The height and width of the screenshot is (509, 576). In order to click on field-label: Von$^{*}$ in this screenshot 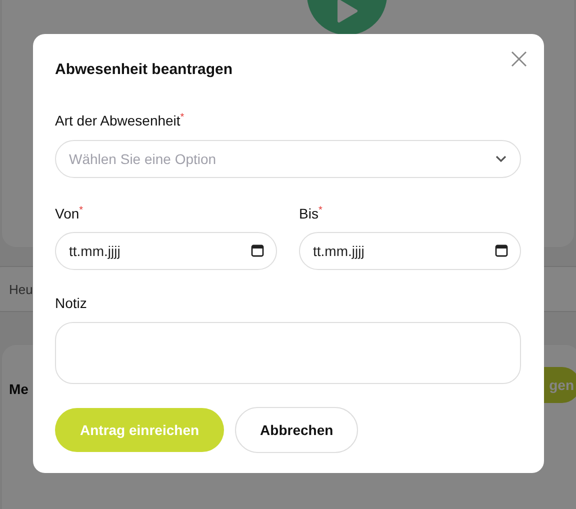, I will do `click(69, 214)`.